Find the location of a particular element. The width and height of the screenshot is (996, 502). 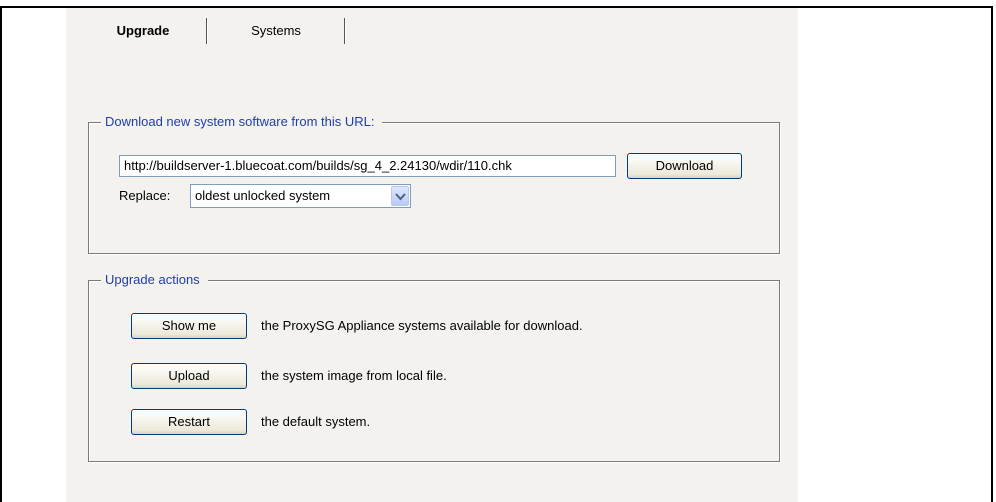

upload-button: Upload is located at coordinates (189, 376).